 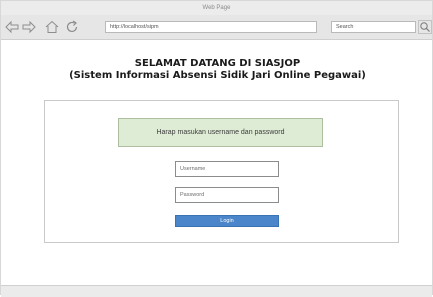 What do you see at coordinates (216, 8) in the screenshot?
I see `window-title: Web Page` at bounding box center [216, 8].